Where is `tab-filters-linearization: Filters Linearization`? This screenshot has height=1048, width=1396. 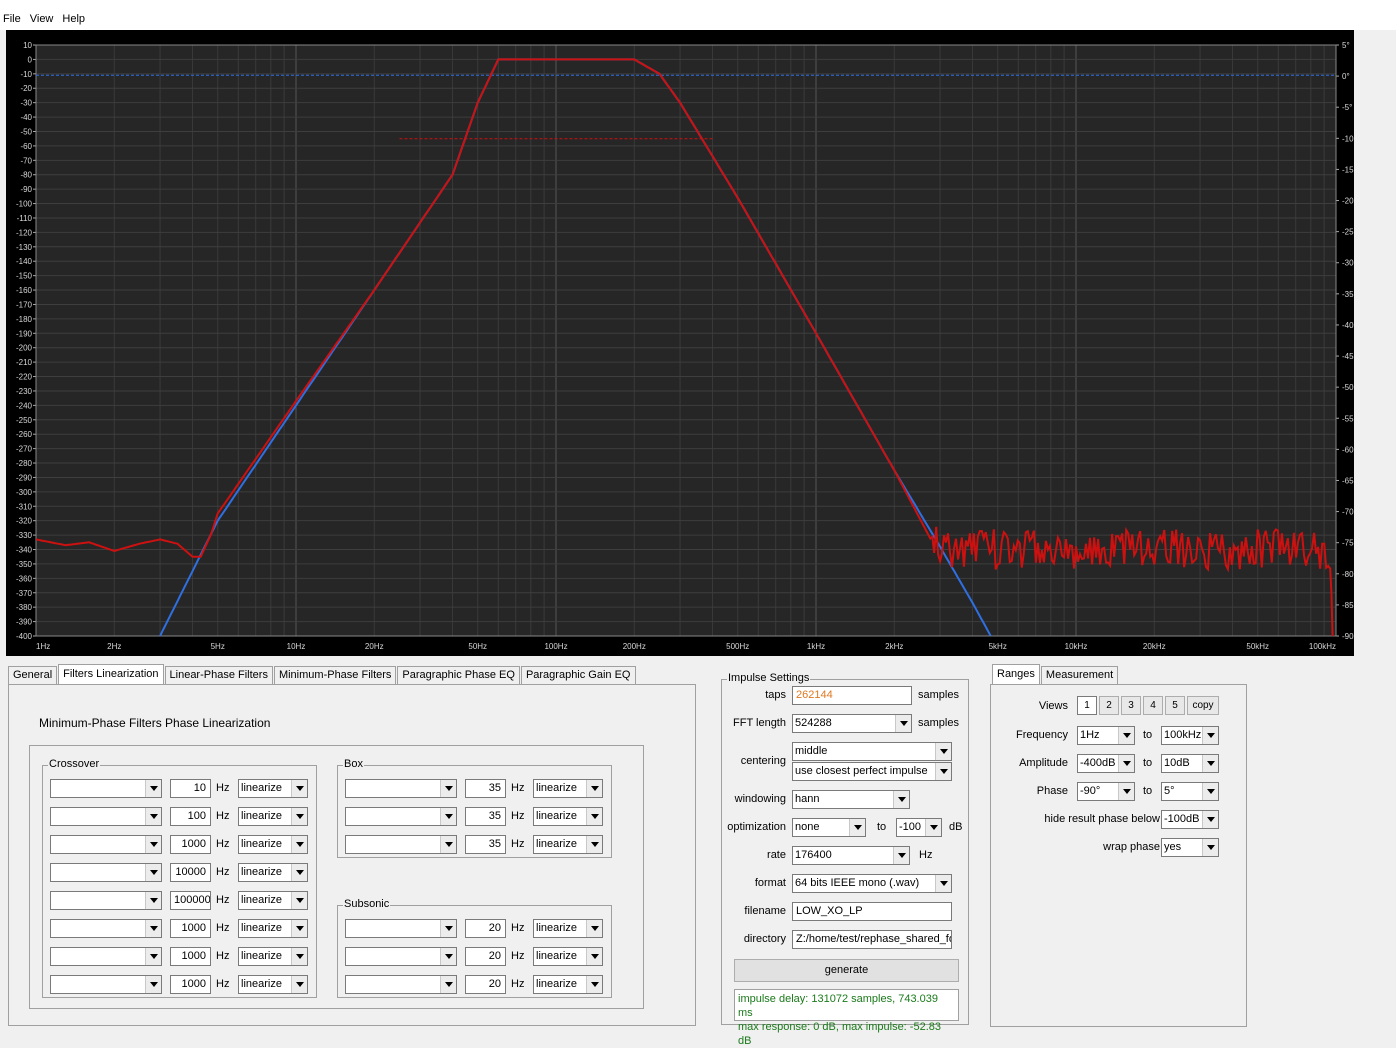
tab-filters-linearization: Filters Linearization is located at coordinates (111, 674).